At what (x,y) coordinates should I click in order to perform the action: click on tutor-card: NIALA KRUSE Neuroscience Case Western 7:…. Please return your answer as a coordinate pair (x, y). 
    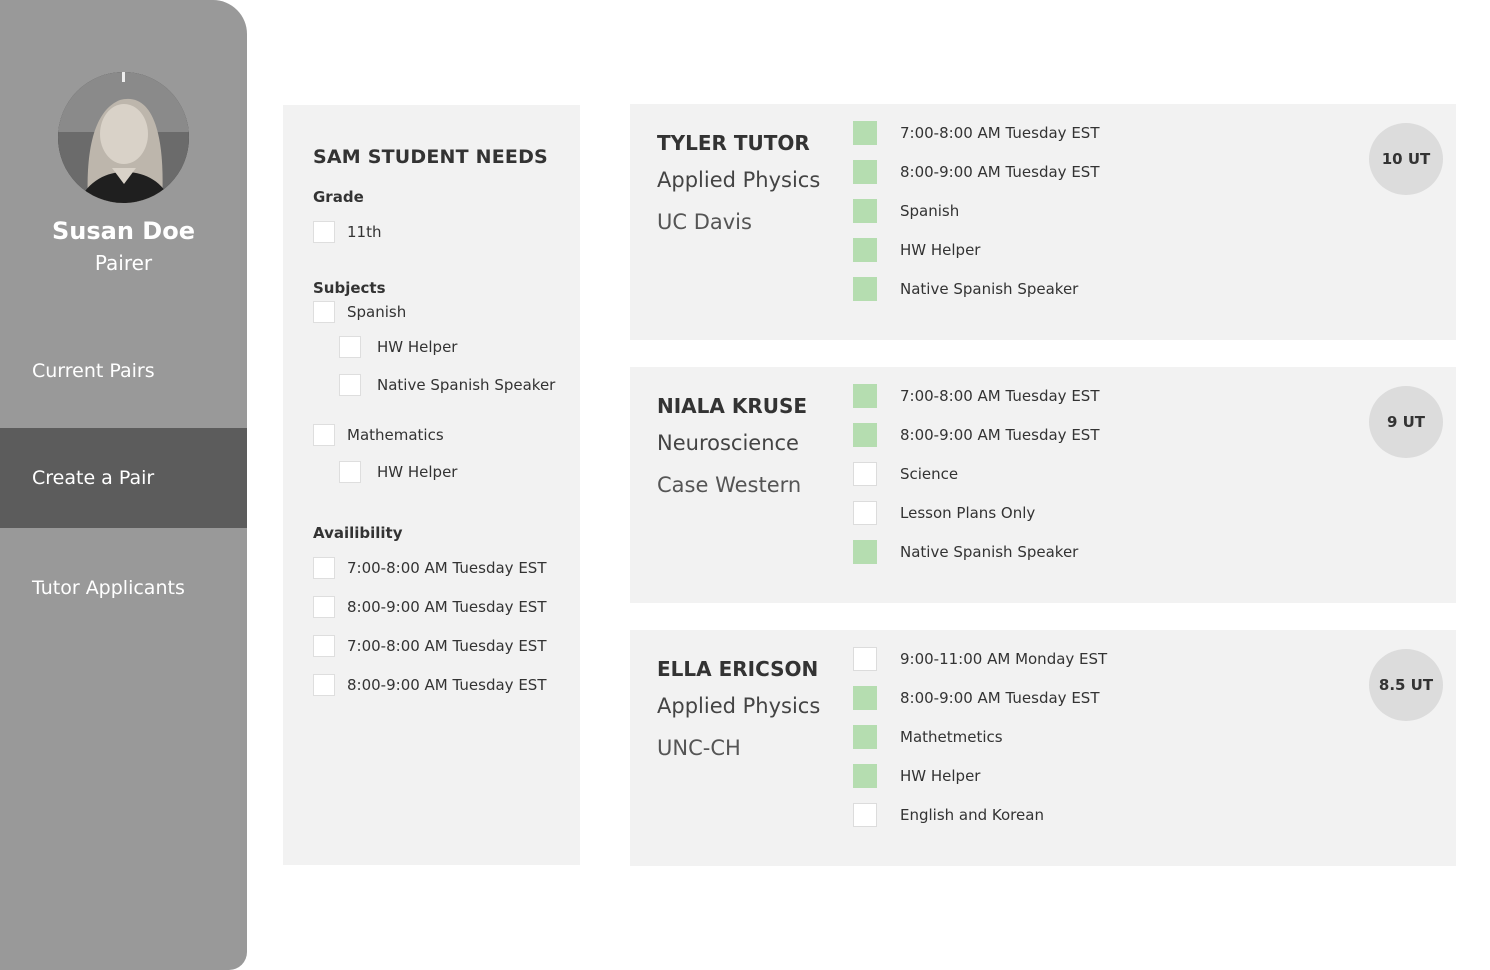
    Looking at the image, I should click on (1043, 485).